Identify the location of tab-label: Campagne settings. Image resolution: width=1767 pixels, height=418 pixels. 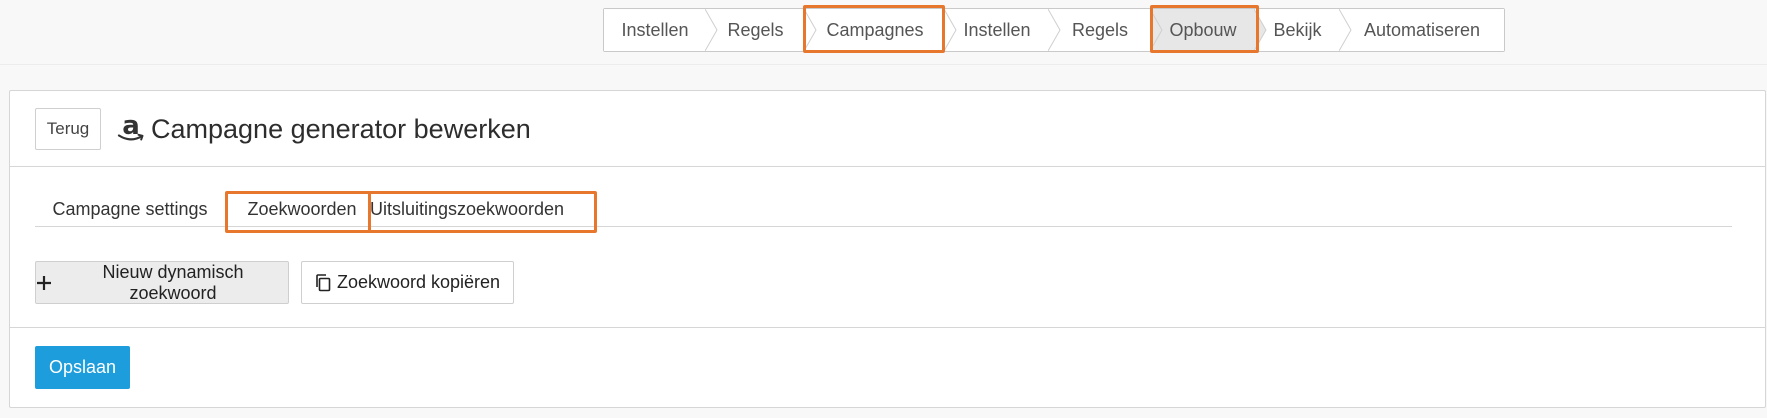
(130, 208).